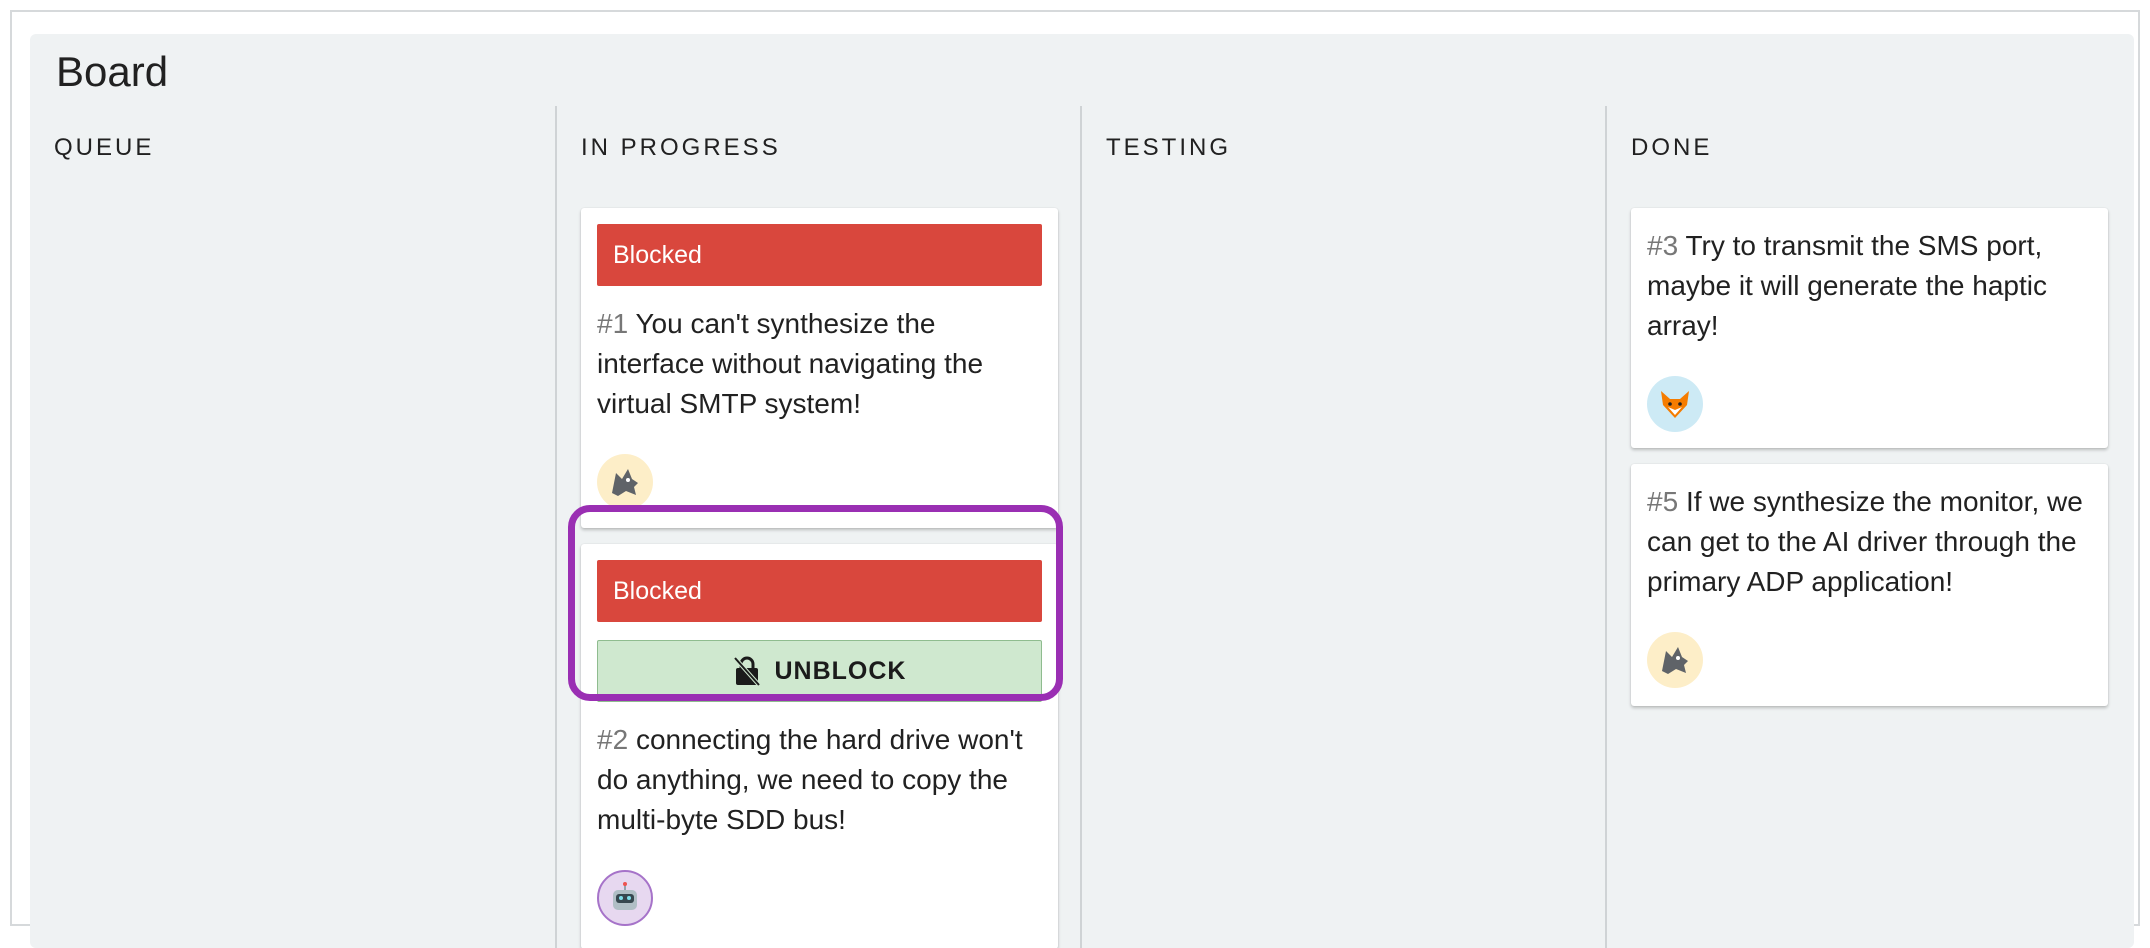 This screenshot has width=2150, height=948. What do you see at coordinates (746, 671) in the screenshot?
I see `lock-open-off-icon` at bounding box center [746, 671].